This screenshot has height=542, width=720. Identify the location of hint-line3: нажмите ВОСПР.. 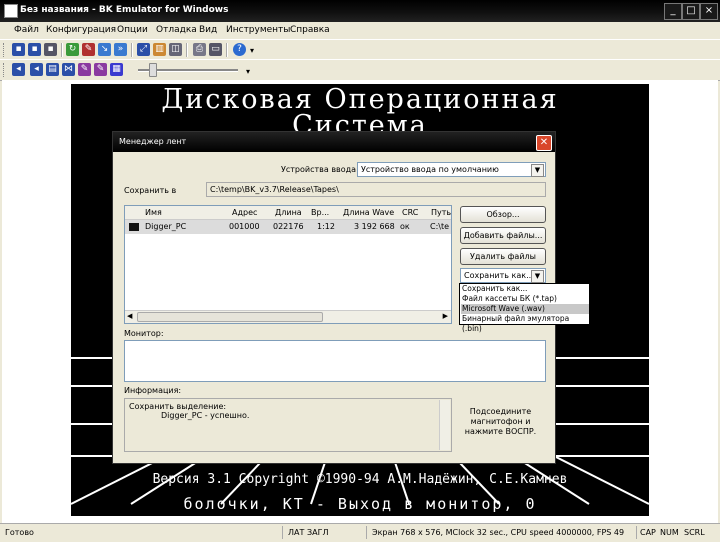
(500, 431).